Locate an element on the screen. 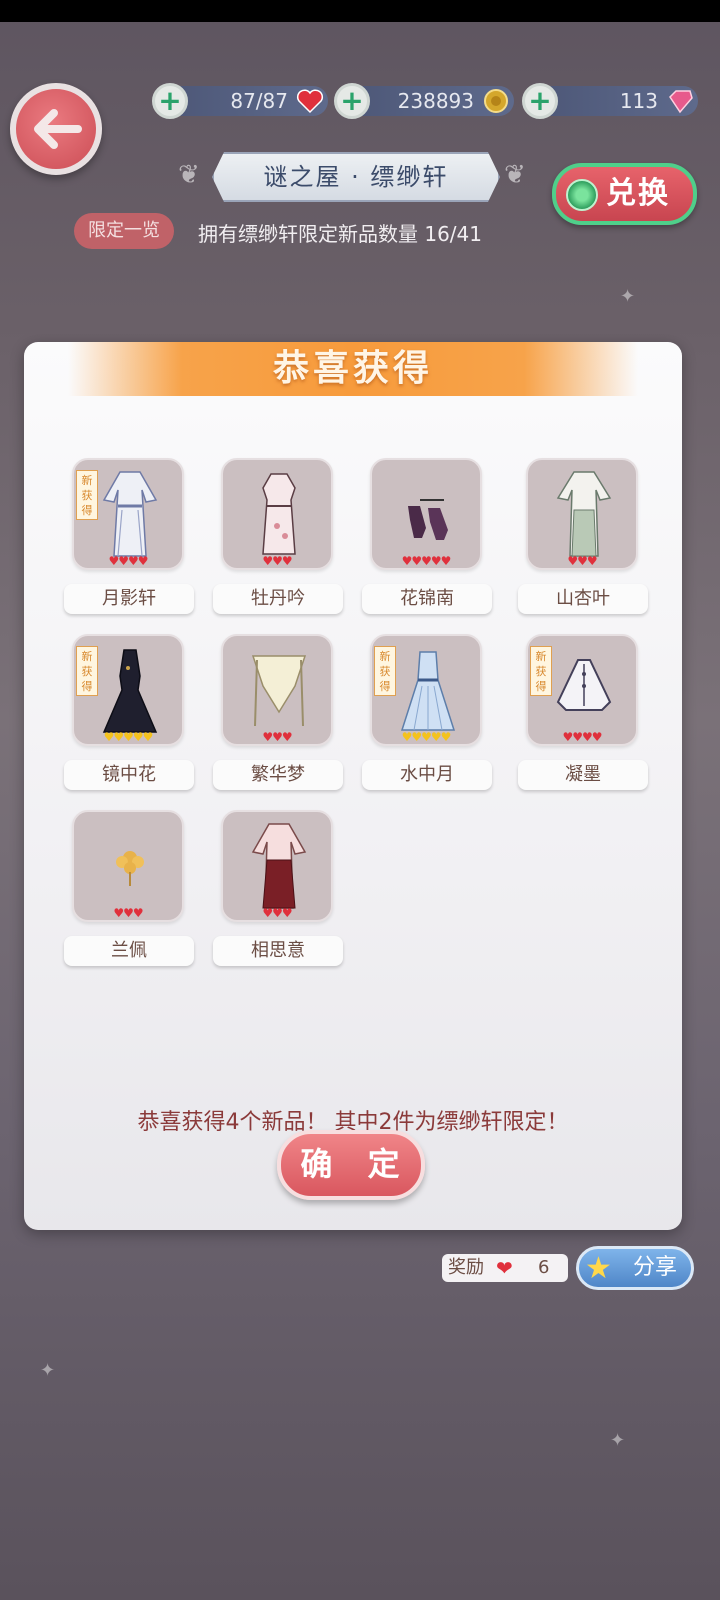  dialog-banner: 恭喜获得 is located at coordinates (353, 369).